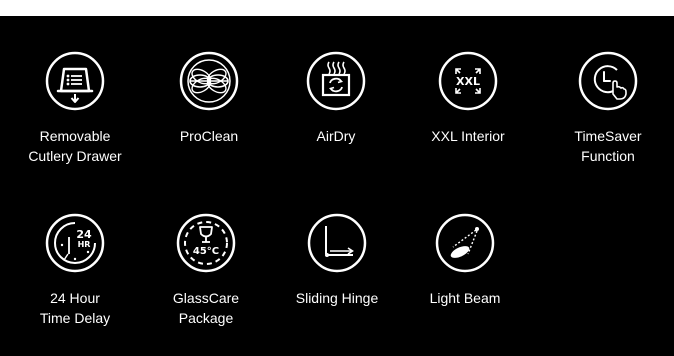  I want to click on time-delay-24h-icon: 24 HR, so click(75, 243).